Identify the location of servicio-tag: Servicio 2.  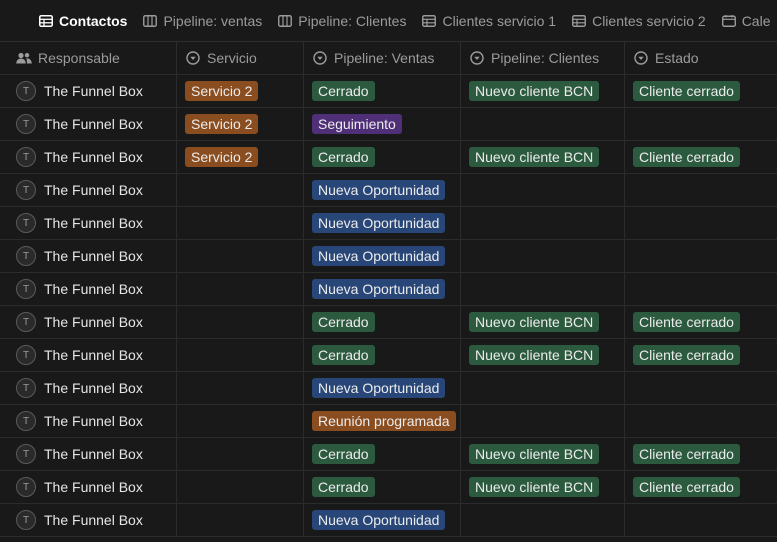
(222, 91).